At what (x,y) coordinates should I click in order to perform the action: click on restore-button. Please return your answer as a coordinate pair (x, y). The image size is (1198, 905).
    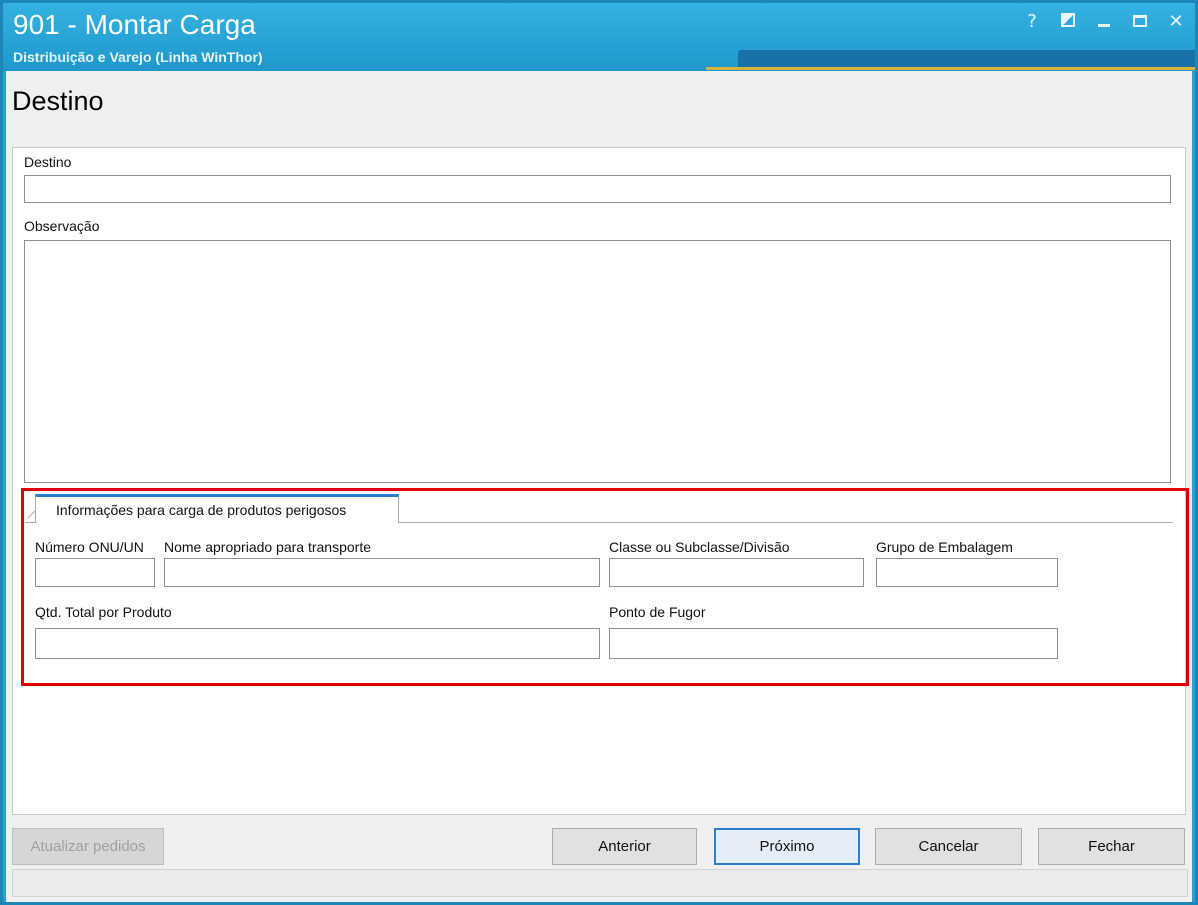
    Looking at the image, I should click on (1068, 21).